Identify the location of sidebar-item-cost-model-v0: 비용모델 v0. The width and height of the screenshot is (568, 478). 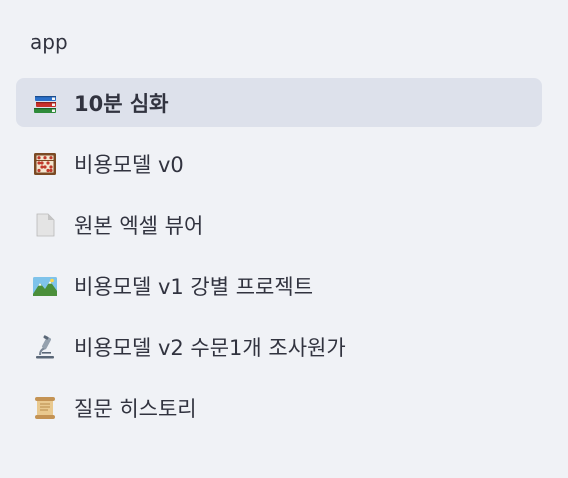
(279, 163).